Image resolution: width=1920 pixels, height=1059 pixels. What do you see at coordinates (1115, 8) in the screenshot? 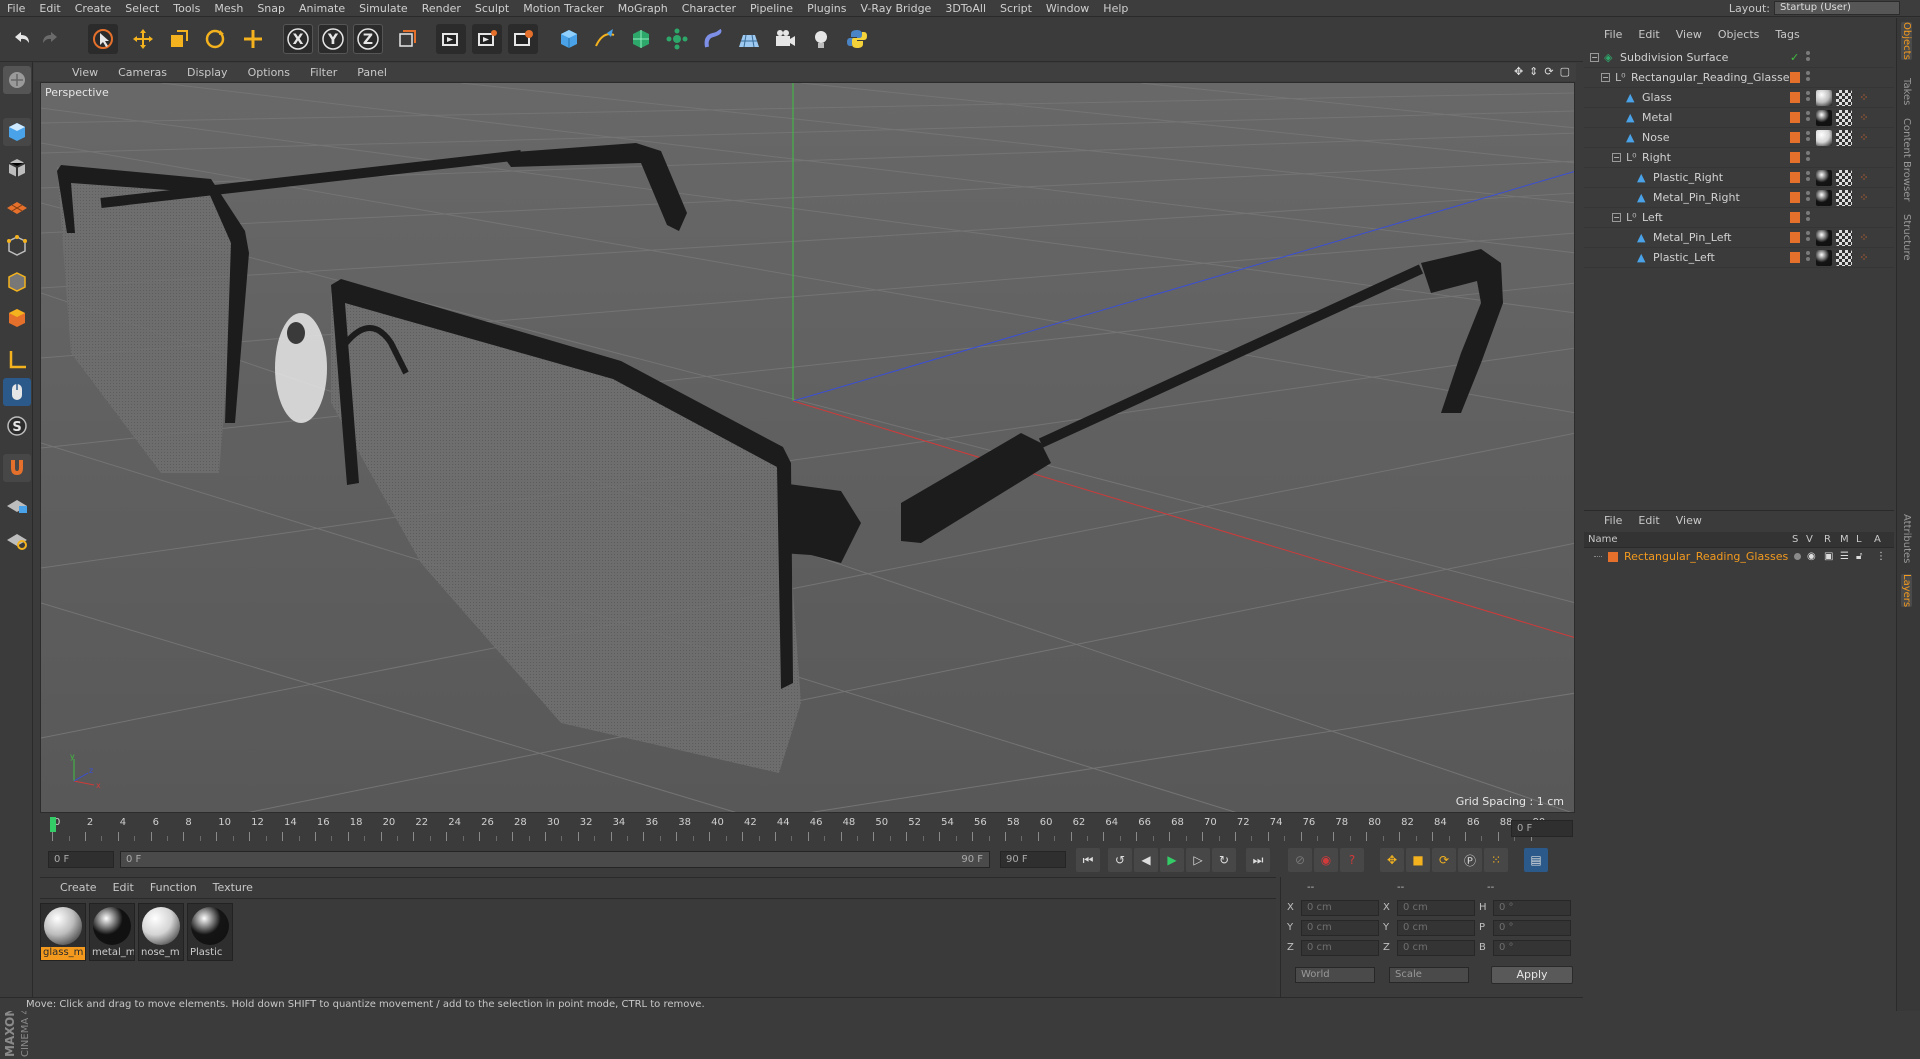
I see `menu-help: Help` at bounding box center [1115, 8].